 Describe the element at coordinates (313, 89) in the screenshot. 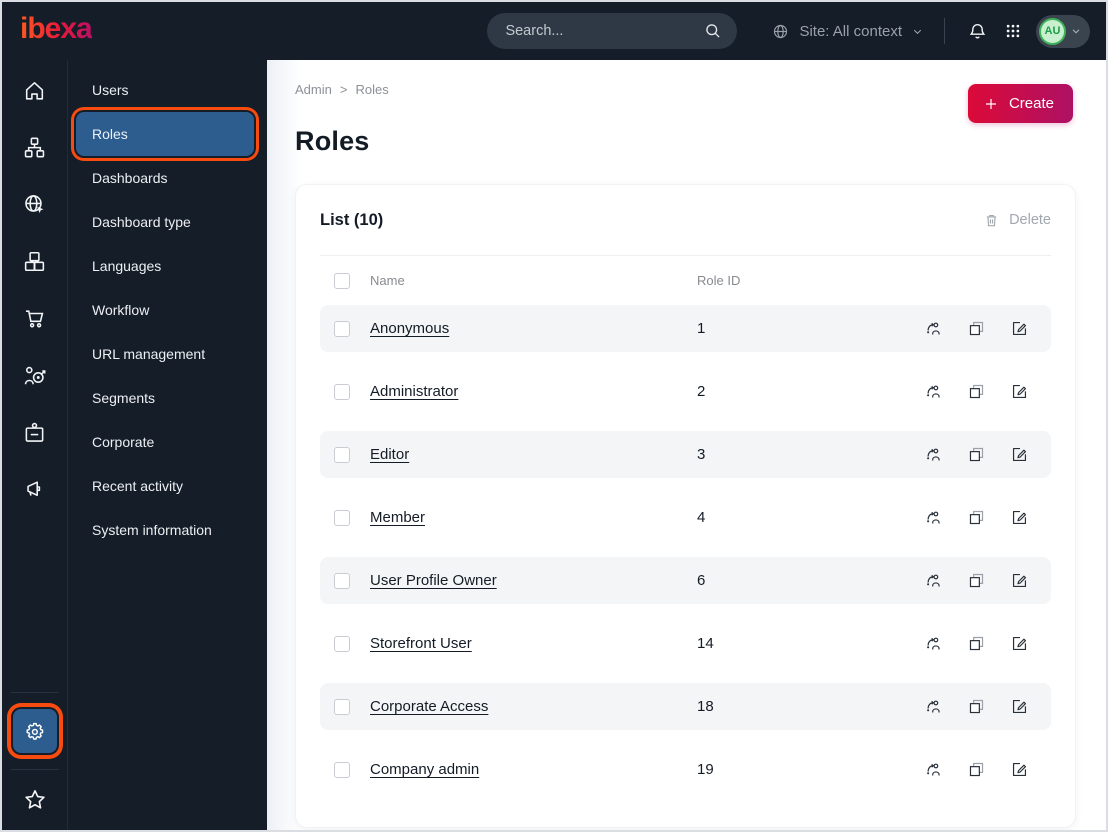

I see `breadcrumb-item-admin: Admin` at that location.